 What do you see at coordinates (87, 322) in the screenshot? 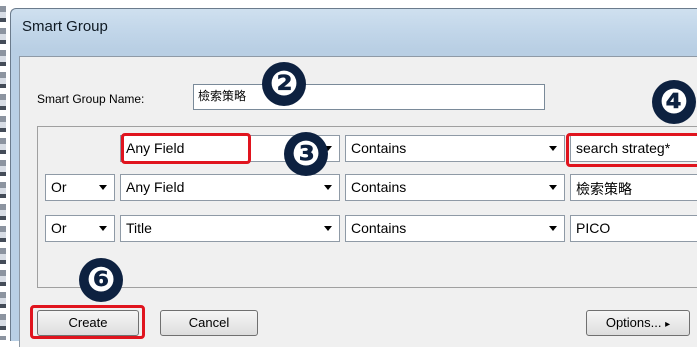
I see `highlight-create-button` at bounding box center [87, 322].